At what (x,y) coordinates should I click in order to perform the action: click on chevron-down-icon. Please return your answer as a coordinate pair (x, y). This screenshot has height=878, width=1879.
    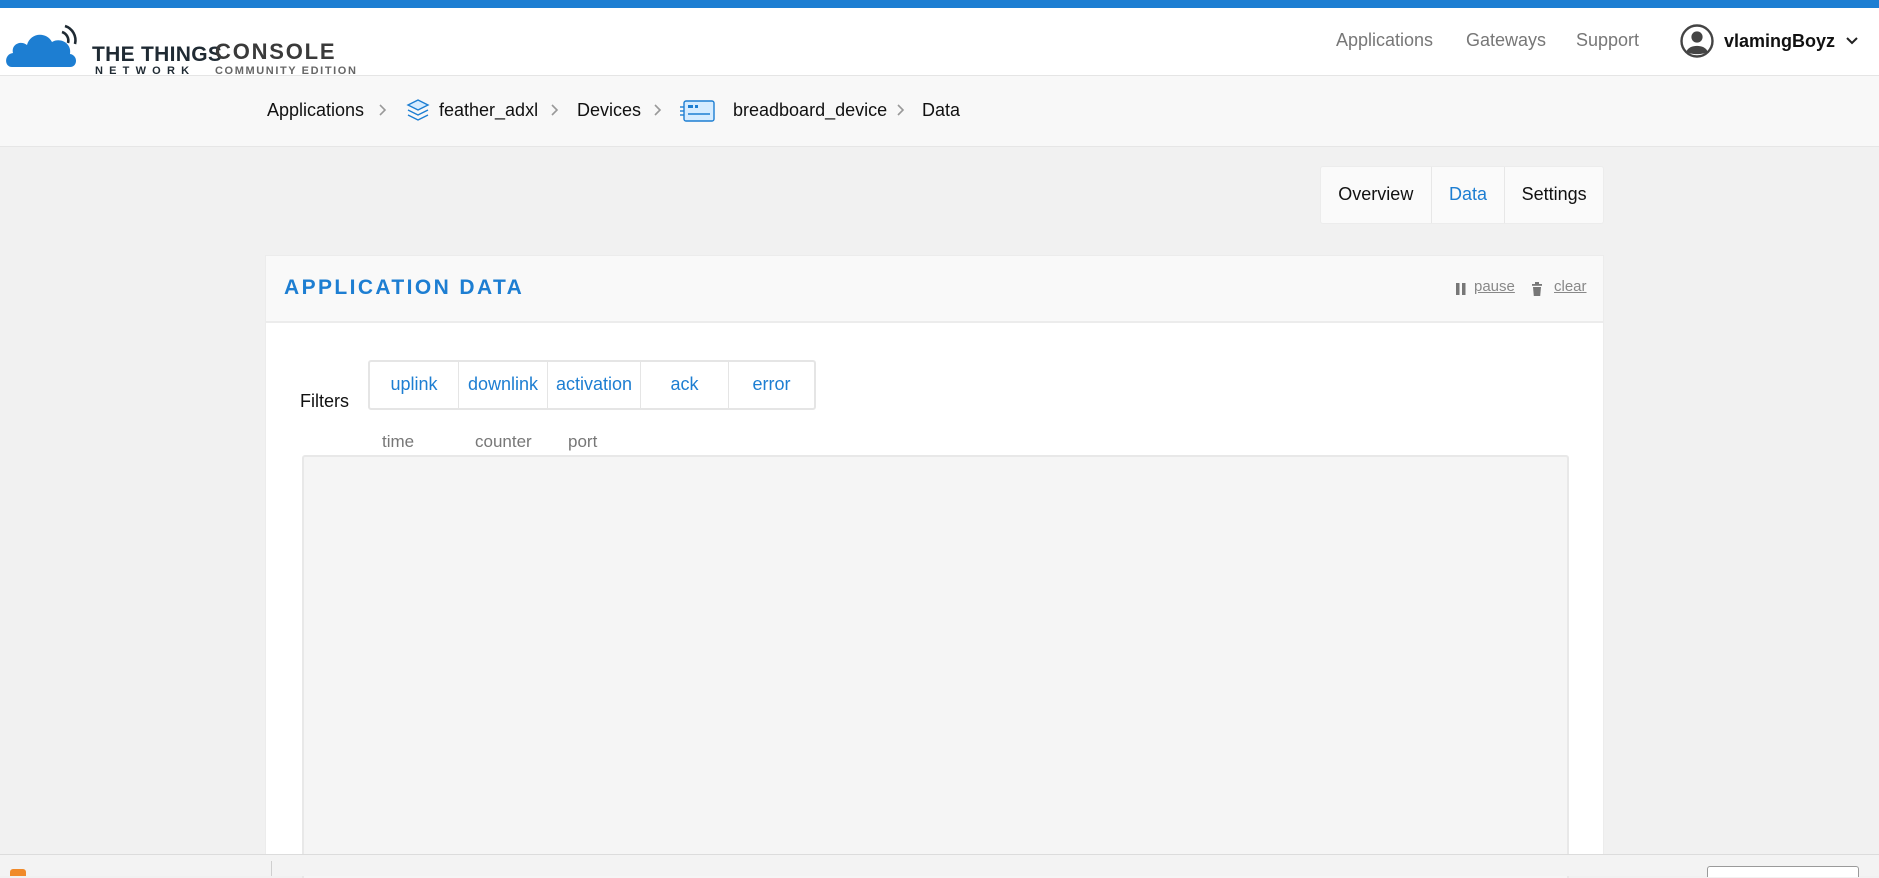
    Looking at the image, I should click on (1852, 41).